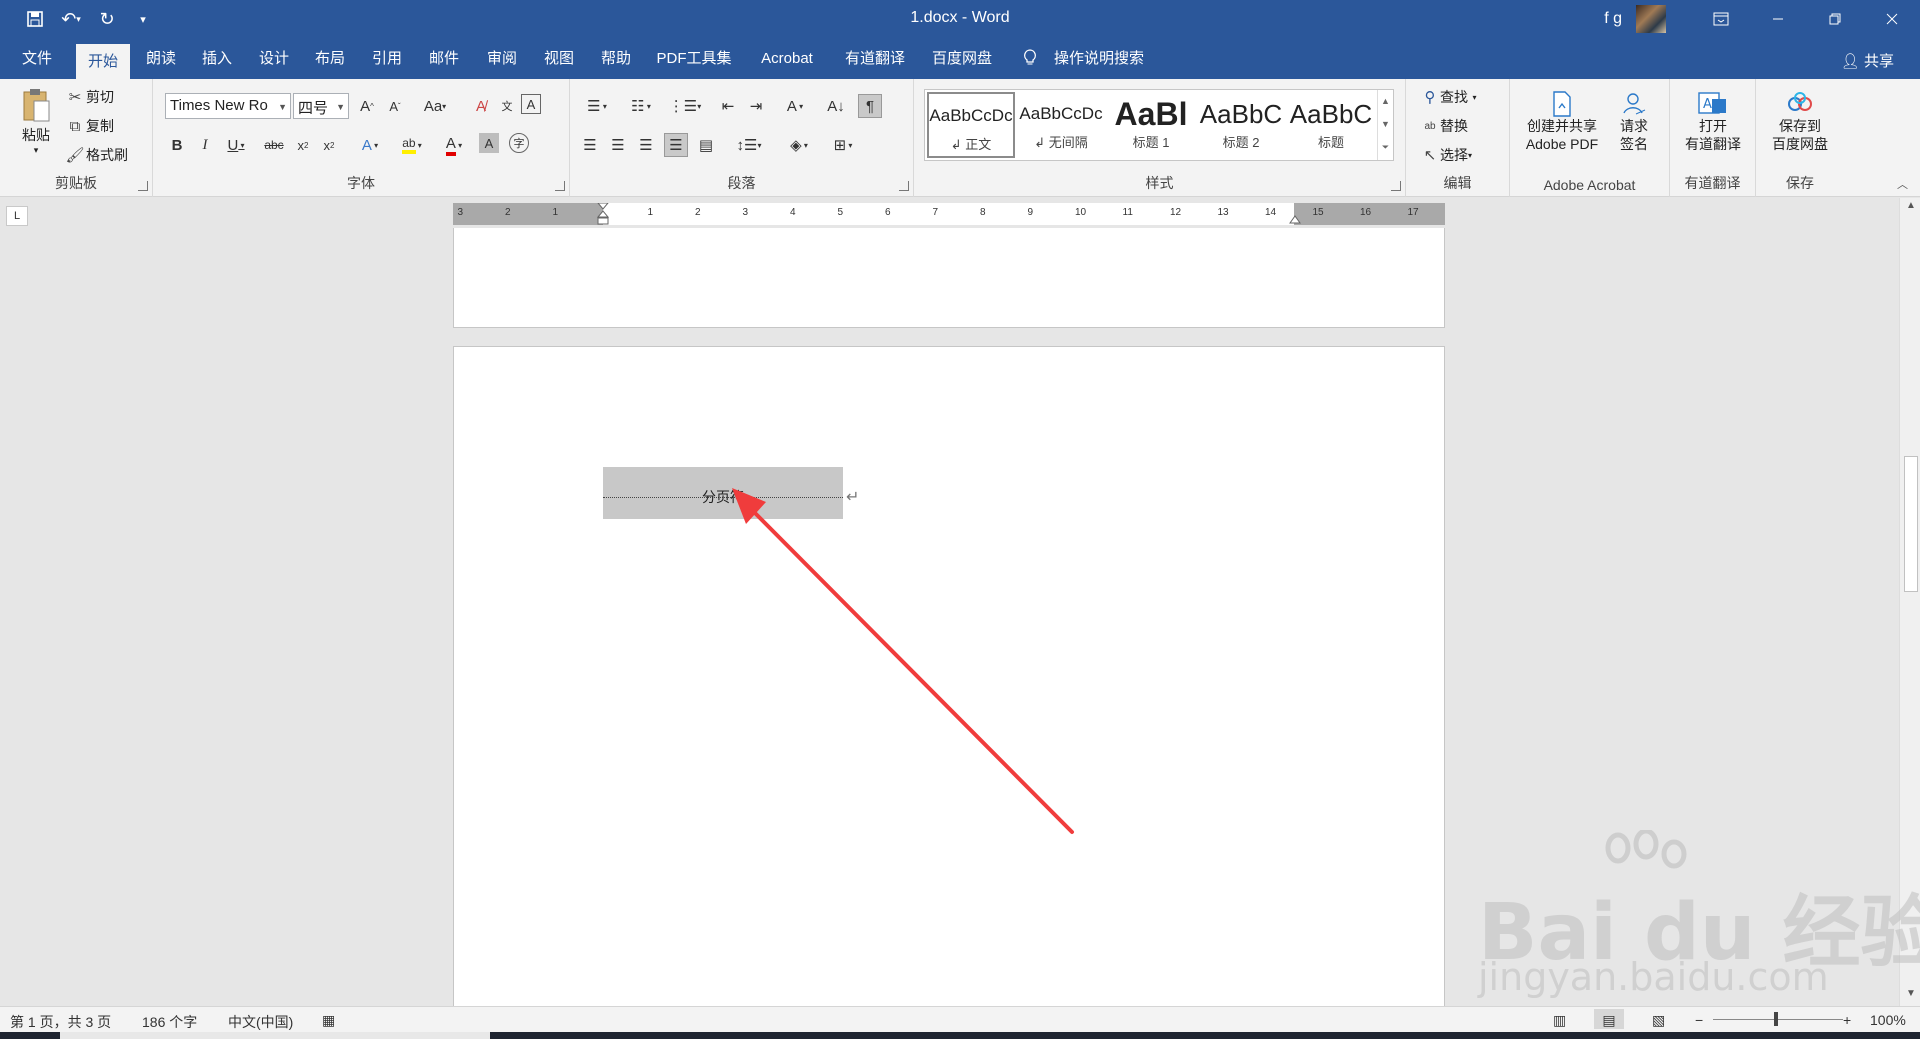  I want to click on font-name-select: Times New Ro ▼, so click(228, 106).